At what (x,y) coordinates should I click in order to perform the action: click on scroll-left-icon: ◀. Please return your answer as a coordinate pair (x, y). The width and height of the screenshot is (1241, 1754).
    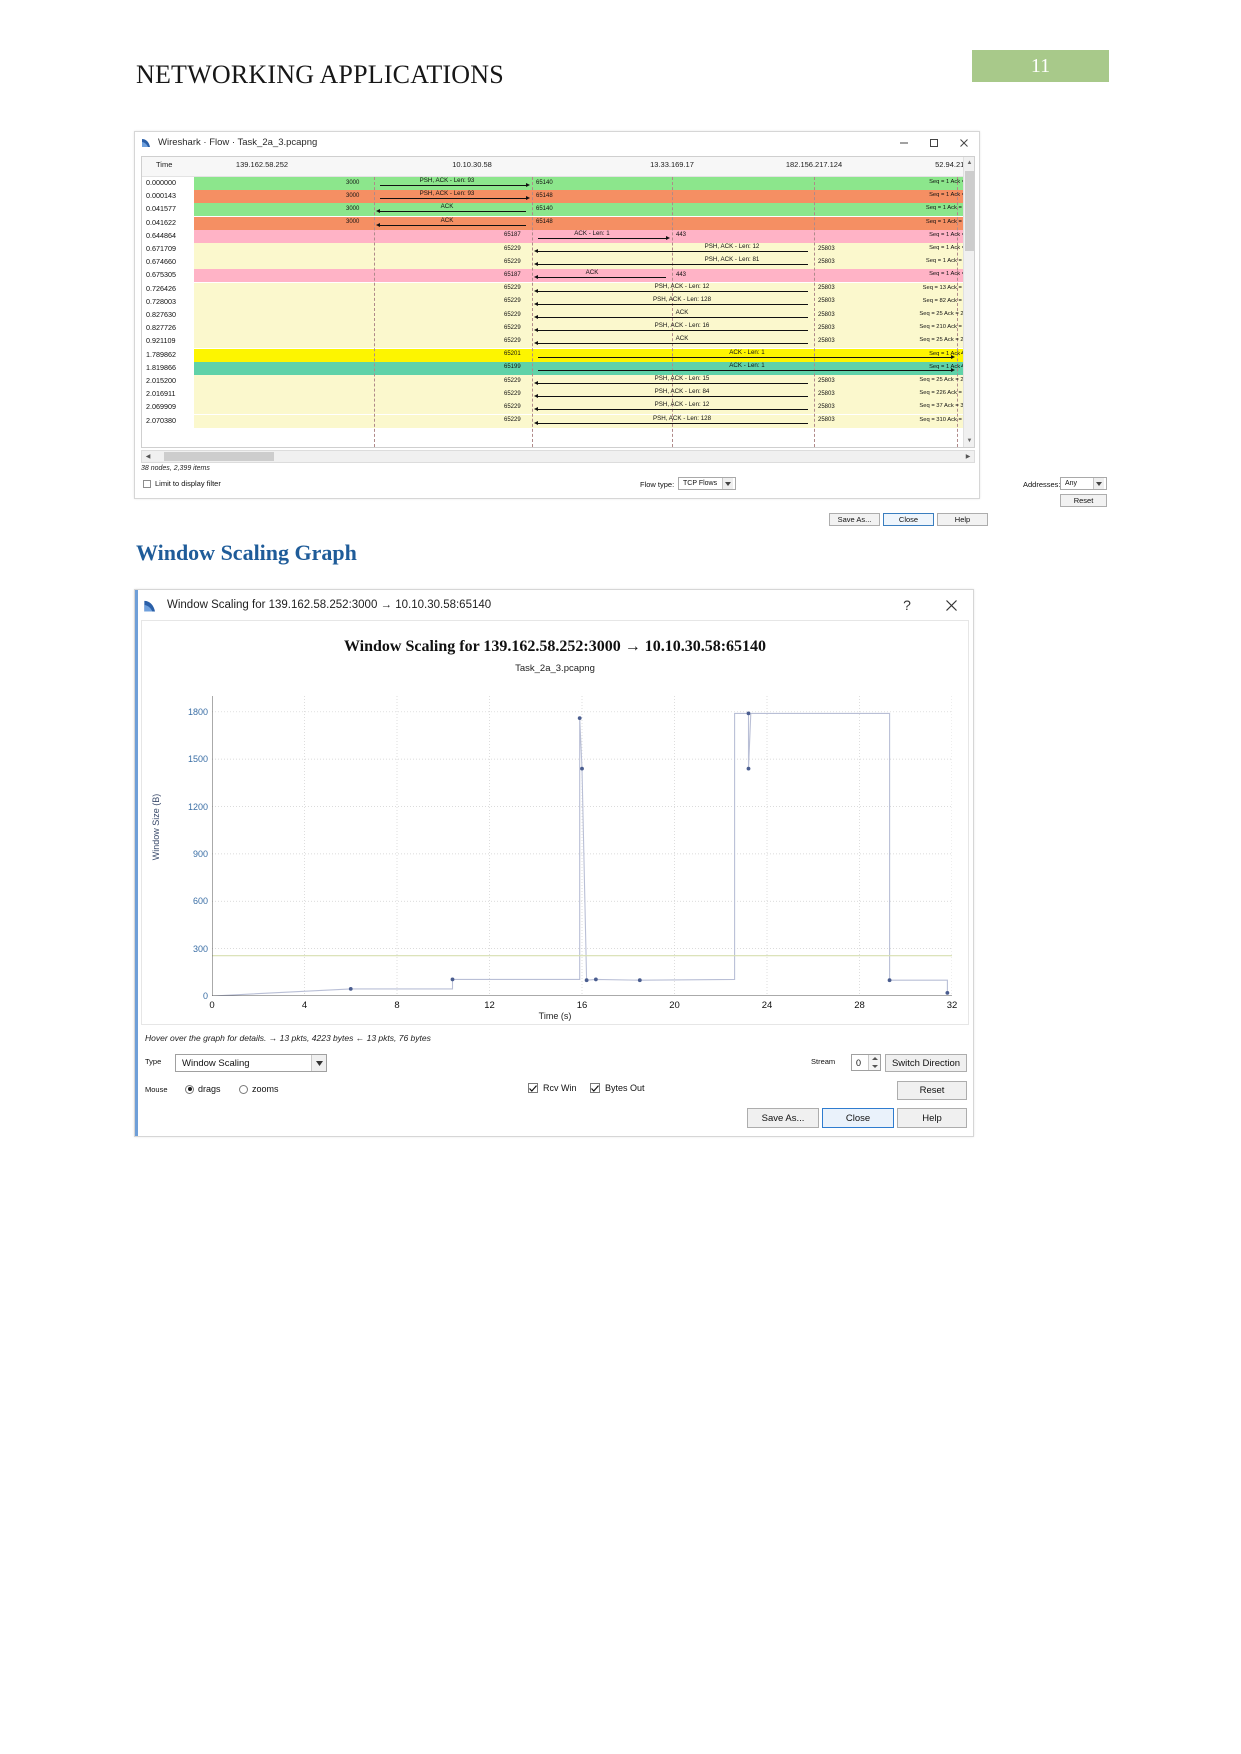
    Looking at the image, I should click on (148, 456).